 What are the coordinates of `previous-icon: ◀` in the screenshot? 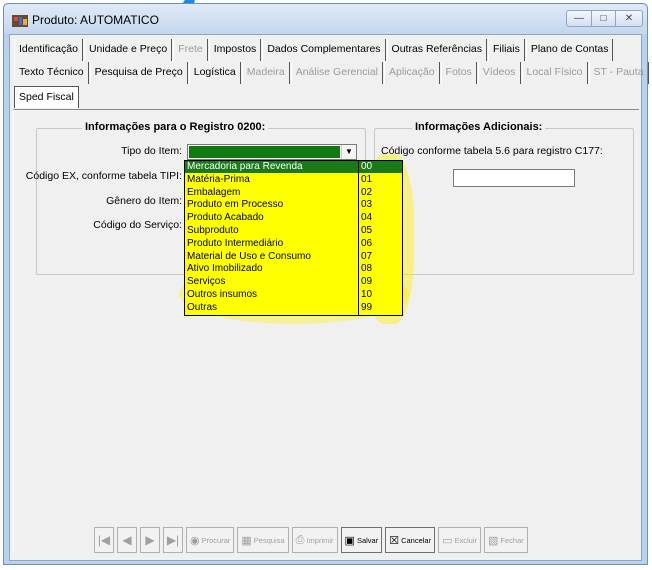 It's located at (127, 540).